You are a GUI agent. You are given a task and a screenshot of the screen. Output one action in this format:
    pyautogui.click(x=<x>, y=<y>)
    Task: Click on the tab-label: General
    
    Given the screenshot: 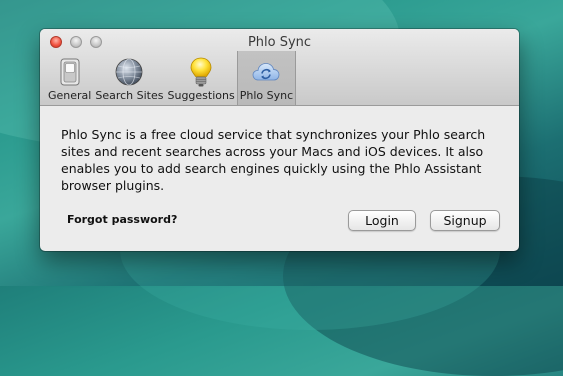 What is the action you would take?
    pyautogui.click(x=70, y=95)
    